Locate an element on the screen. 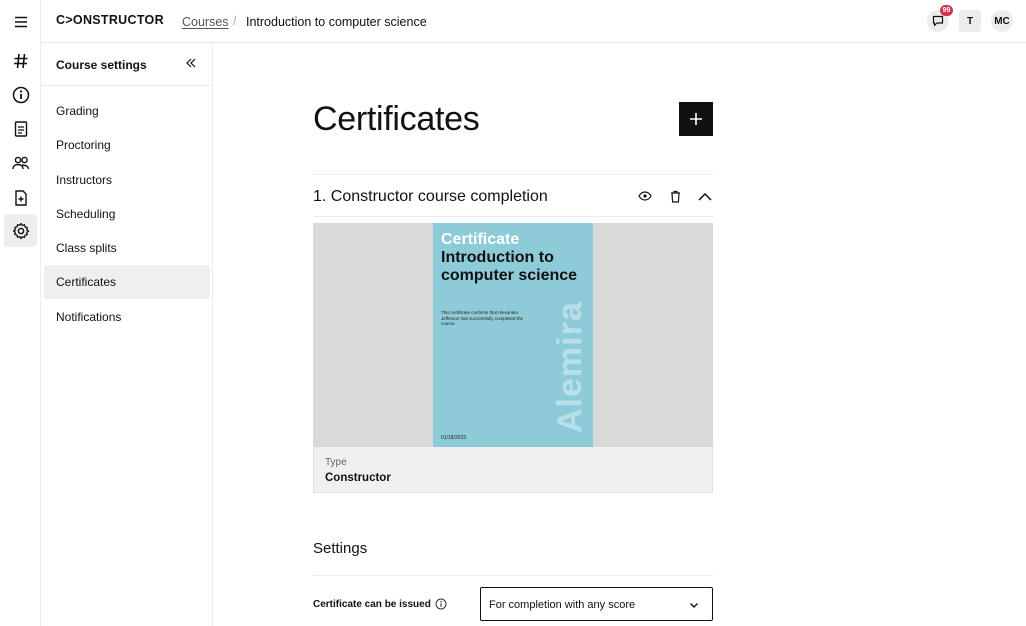  hash-icon is located at coordinates (20, 60).